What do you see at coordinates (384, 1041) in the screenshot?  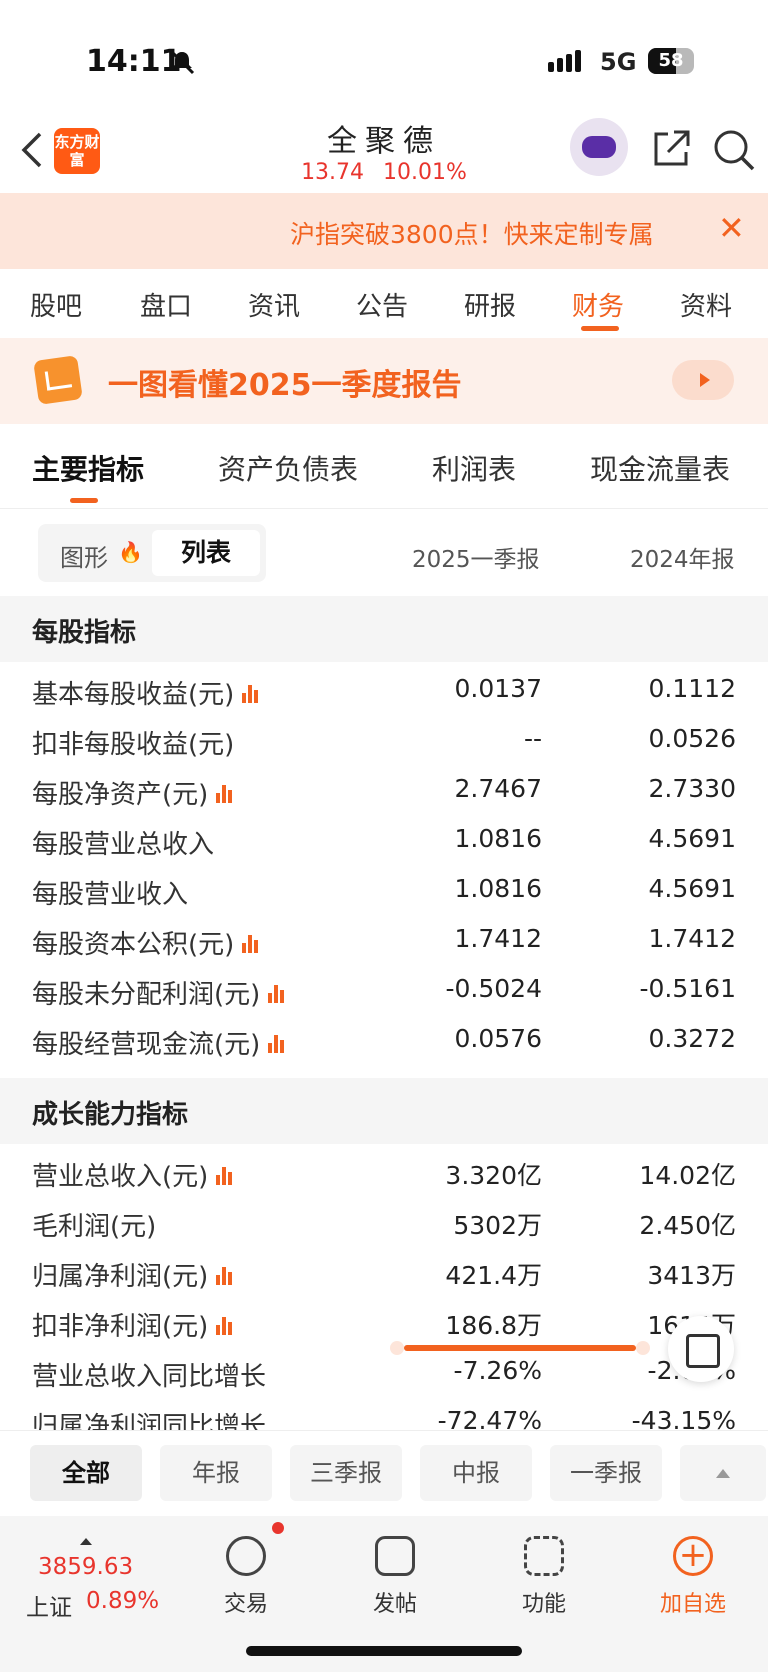 I see `table-row: 每股经营现金流(元) 0.0576 0.3272` at bounding box center [384, 1041].